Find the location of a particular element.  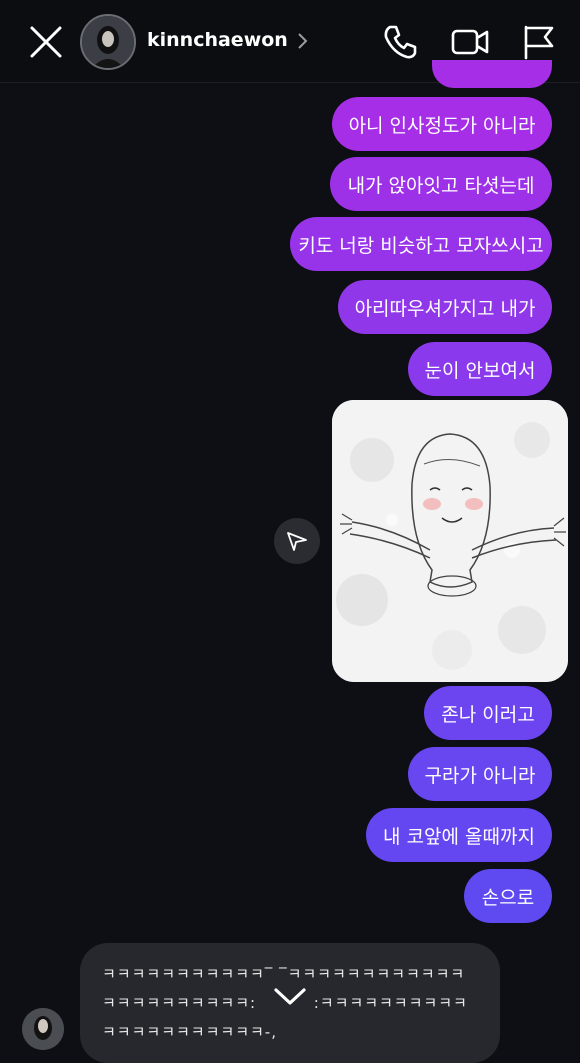

message-bubble: 존나 이러고 is located at coordinates (488, 713).